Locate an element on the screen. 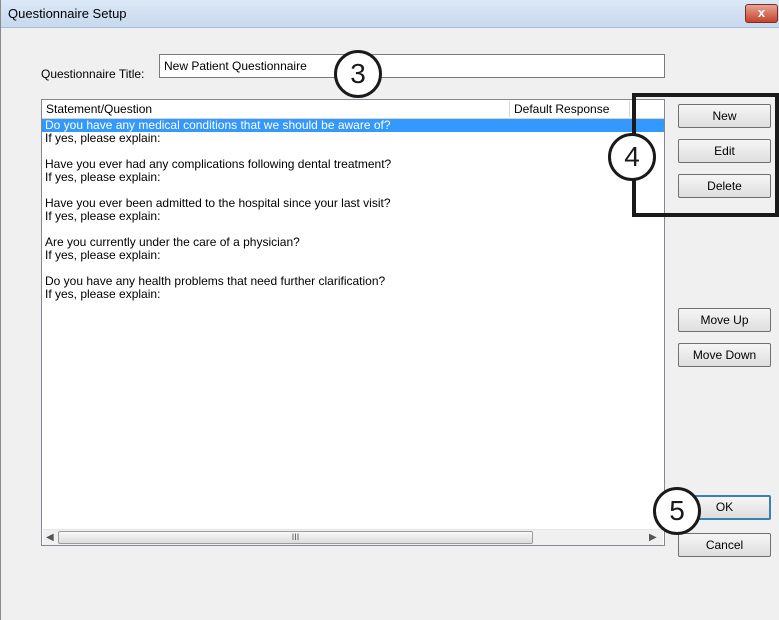 Image resolution: width=779 pixels, height=620 pixels. title-bar: Questionnaire Setup x is located at coordinates (390, 14).